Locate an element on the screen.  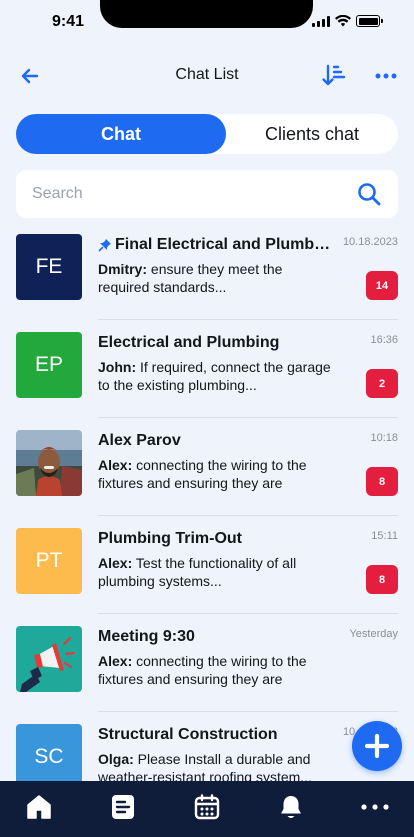
bell-icon is located at coordinates (291, 807).